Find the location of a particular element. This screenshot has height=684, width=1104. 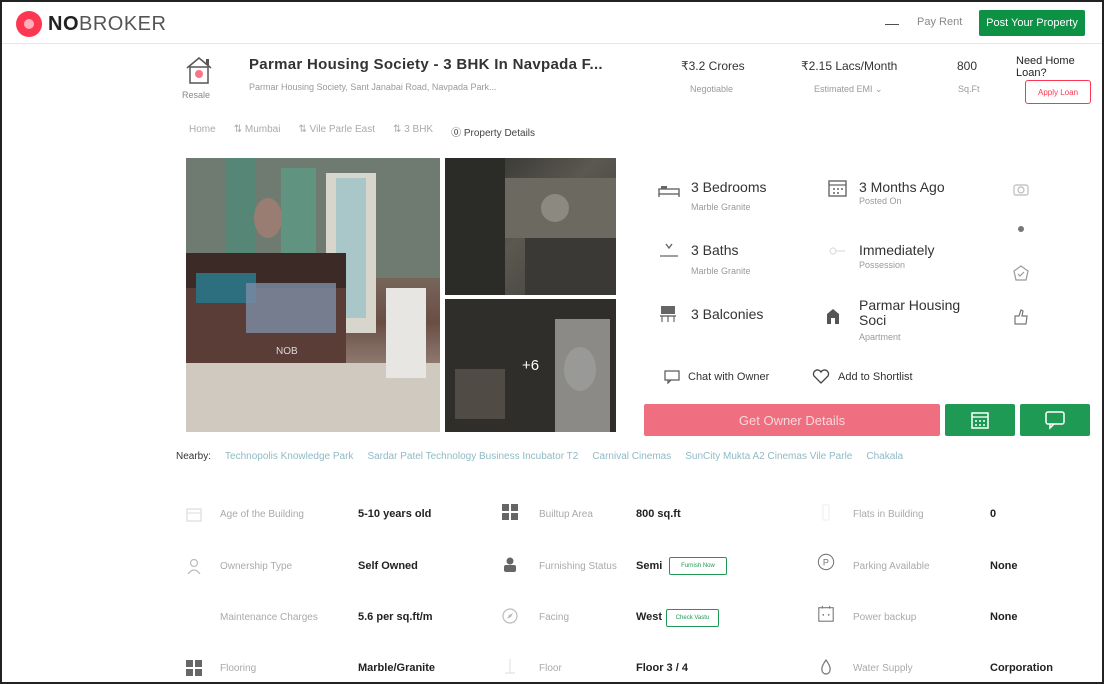

breadcrumb-bhk: ⇅ 3 BHK is located at coordinates (413, 131).